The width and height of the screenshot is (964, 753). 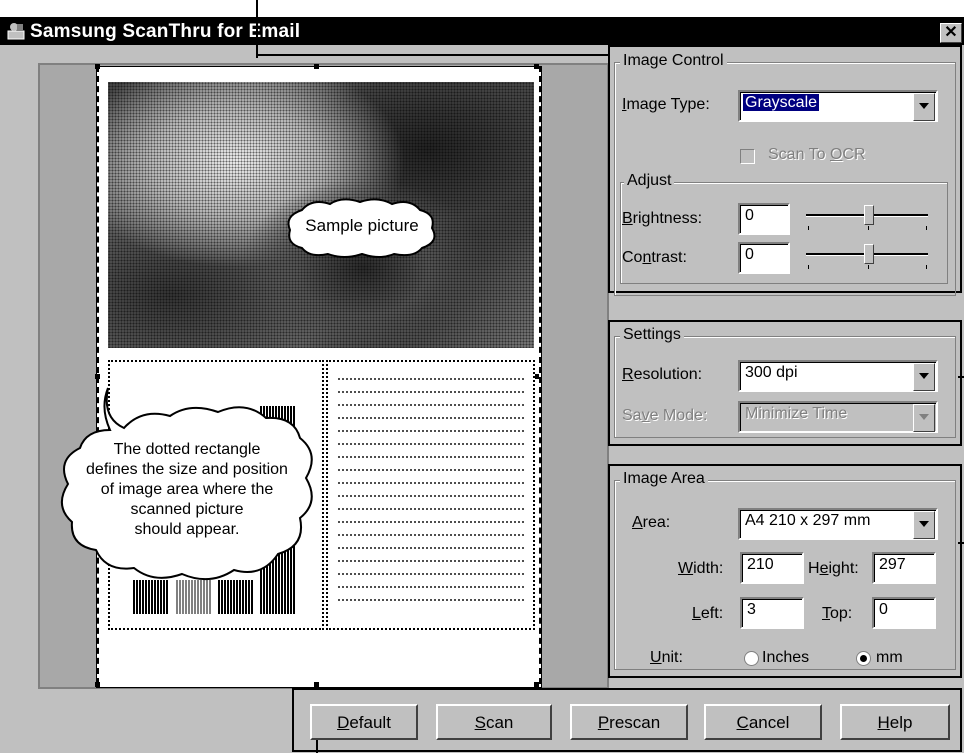 I want to click on image-type-select: Grayscale, so click(x=838, y=106).